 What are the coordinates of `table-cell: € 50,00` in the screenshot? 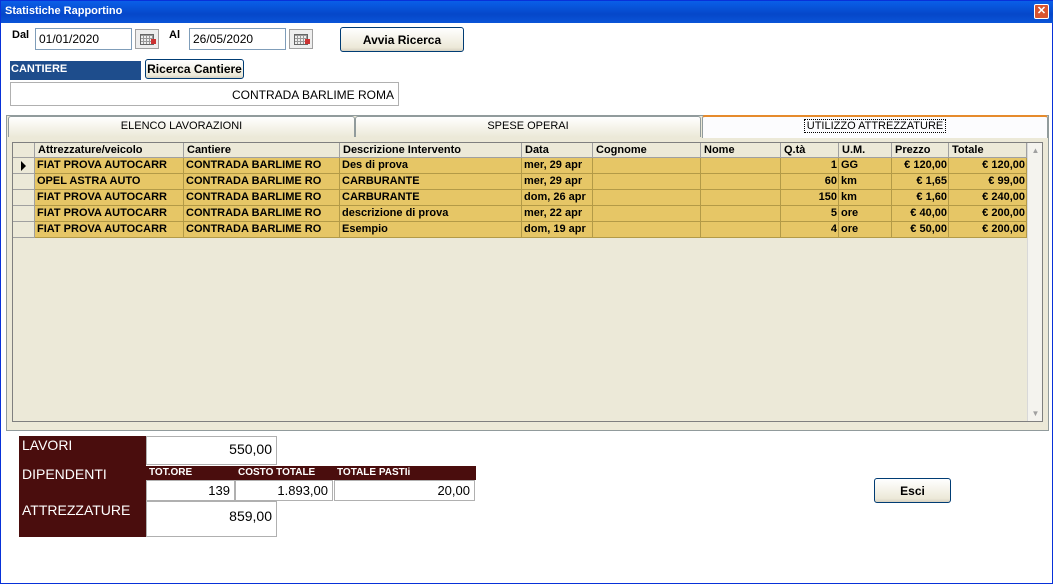 It's located at (920, 230).